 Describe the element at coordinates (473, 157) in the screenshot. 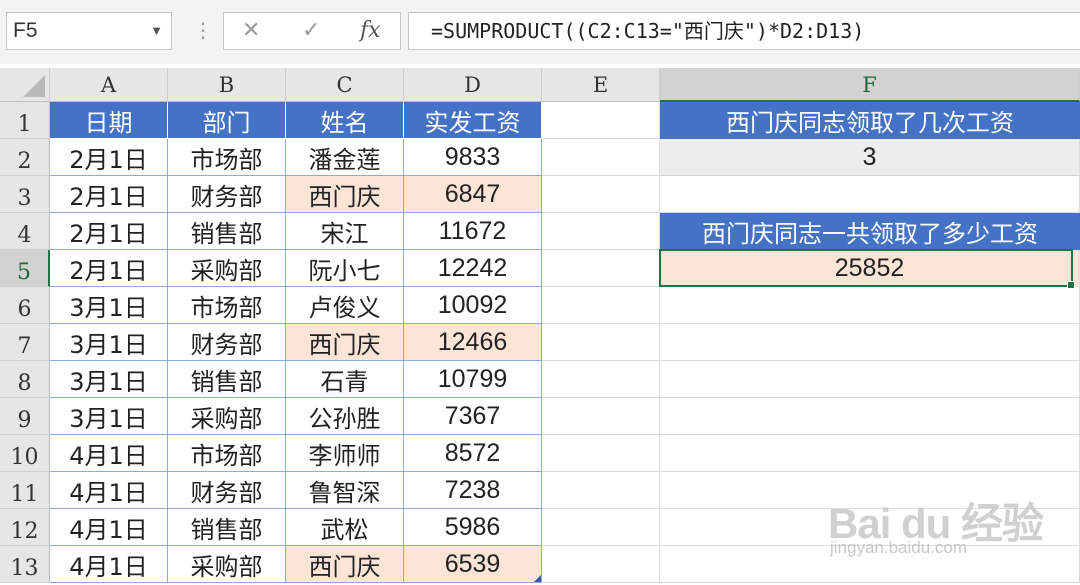

I see `table-cell: 9833` at that location.